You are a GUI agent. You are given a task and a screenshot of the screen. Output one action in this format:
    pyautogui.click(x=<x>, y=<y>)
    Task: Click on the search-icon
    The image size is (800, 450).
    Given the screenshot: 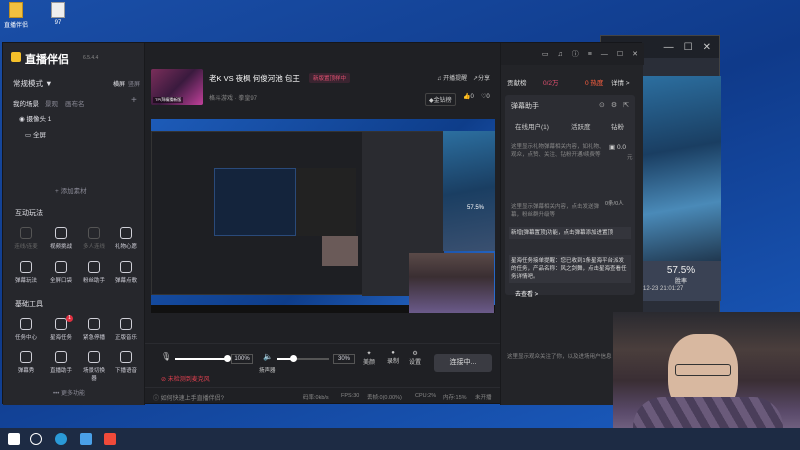 What is the action you would take?
    pyautogui.click(x=36, y=439)
    